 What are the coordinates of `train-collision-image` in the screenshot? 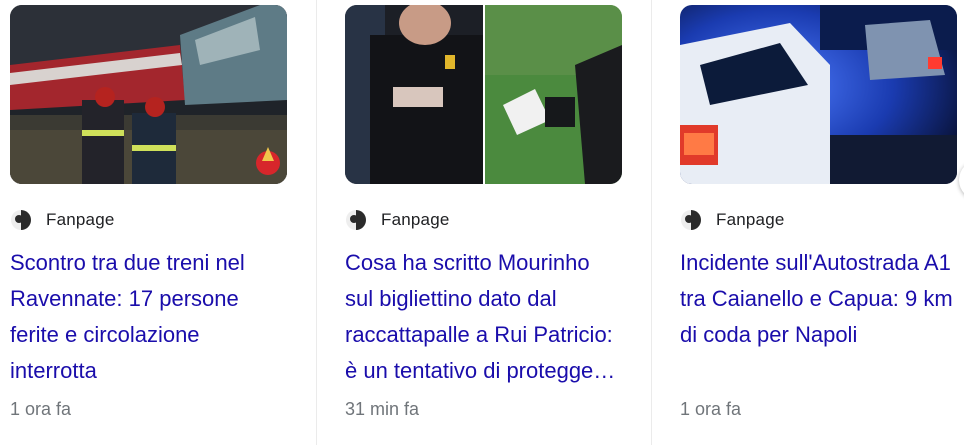 It's located at (148, 94).